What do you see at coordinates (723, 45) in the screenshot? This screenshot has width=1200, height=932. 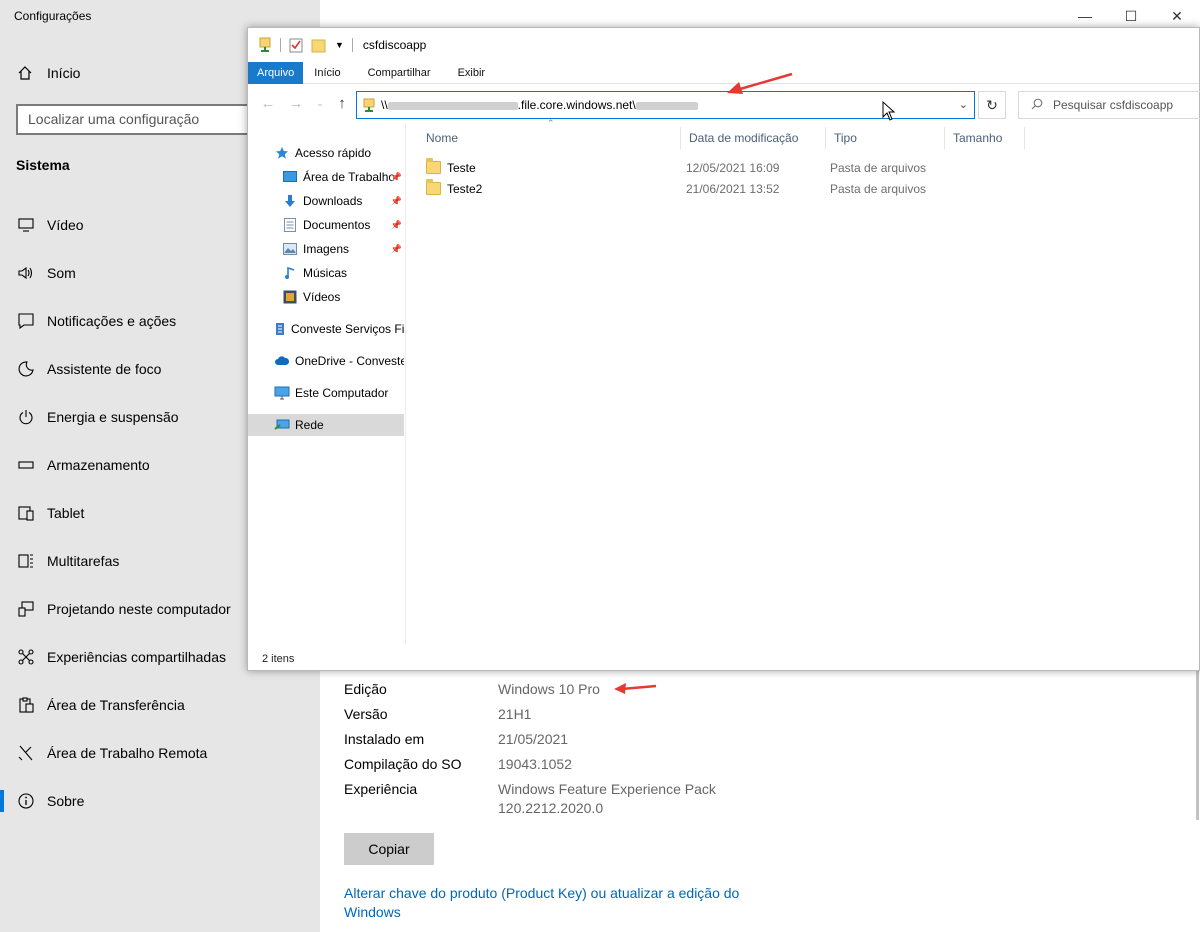 I see `explorer-titlebar: ▼ csfdiscoapp` at bounding box center [723, 45].